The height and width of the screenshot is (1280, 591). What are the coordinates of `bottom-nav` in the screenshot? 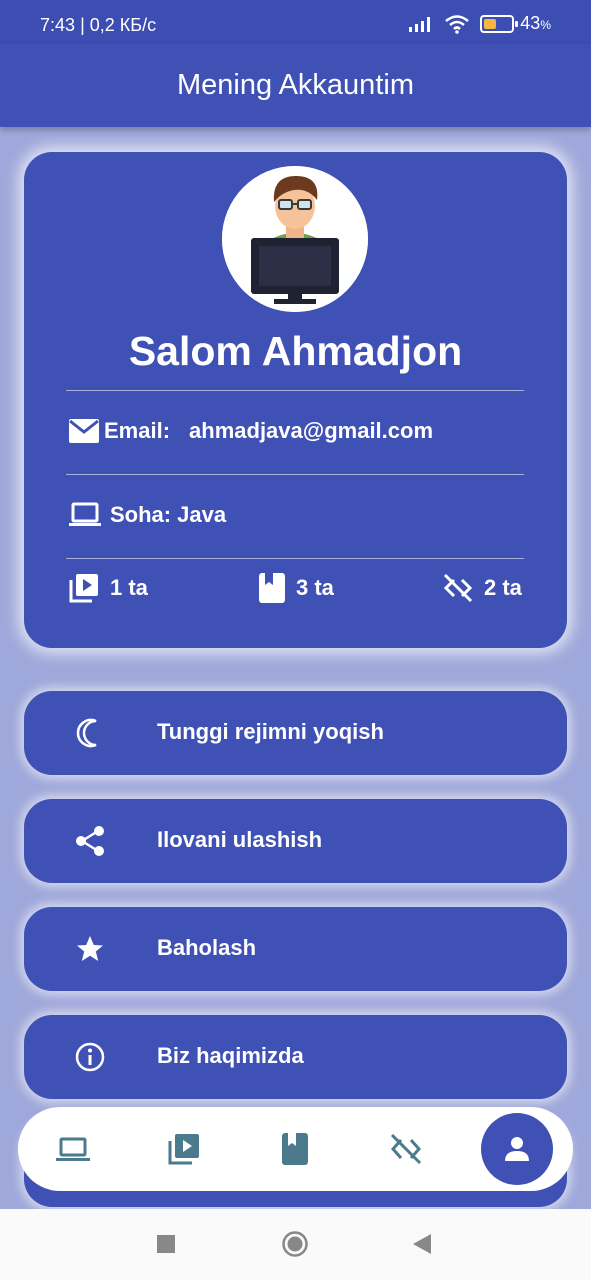 It's located at (295, 1149).